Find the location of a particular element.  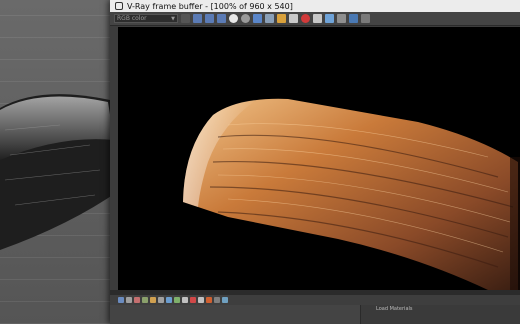

top-toolbar: RGB color ▼ is located at coordinates (315, 19).